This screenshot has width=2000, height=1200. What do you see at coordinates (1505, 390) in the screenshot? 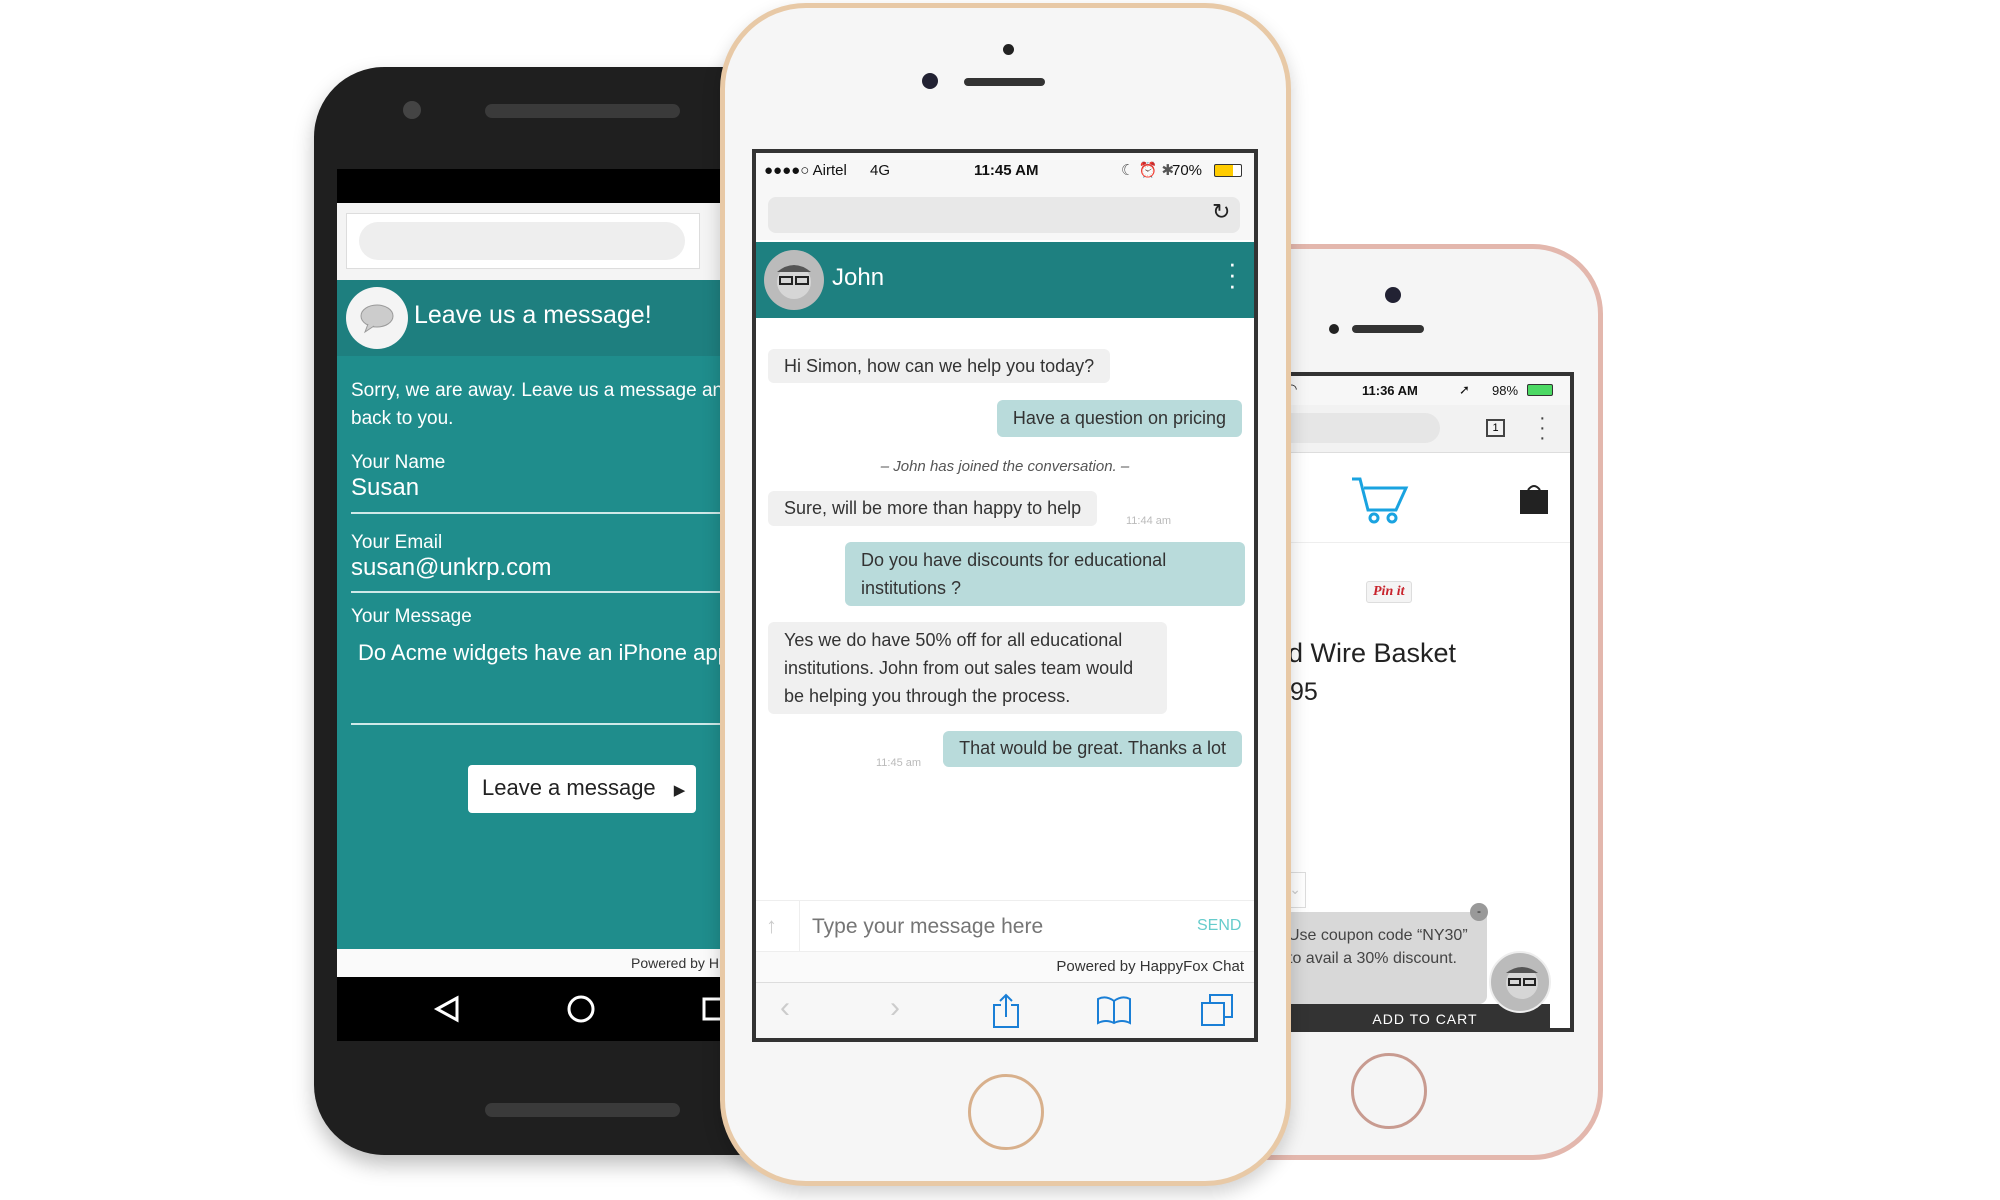
I see `battery-level: 98%` at bounding box center [1505, 390].